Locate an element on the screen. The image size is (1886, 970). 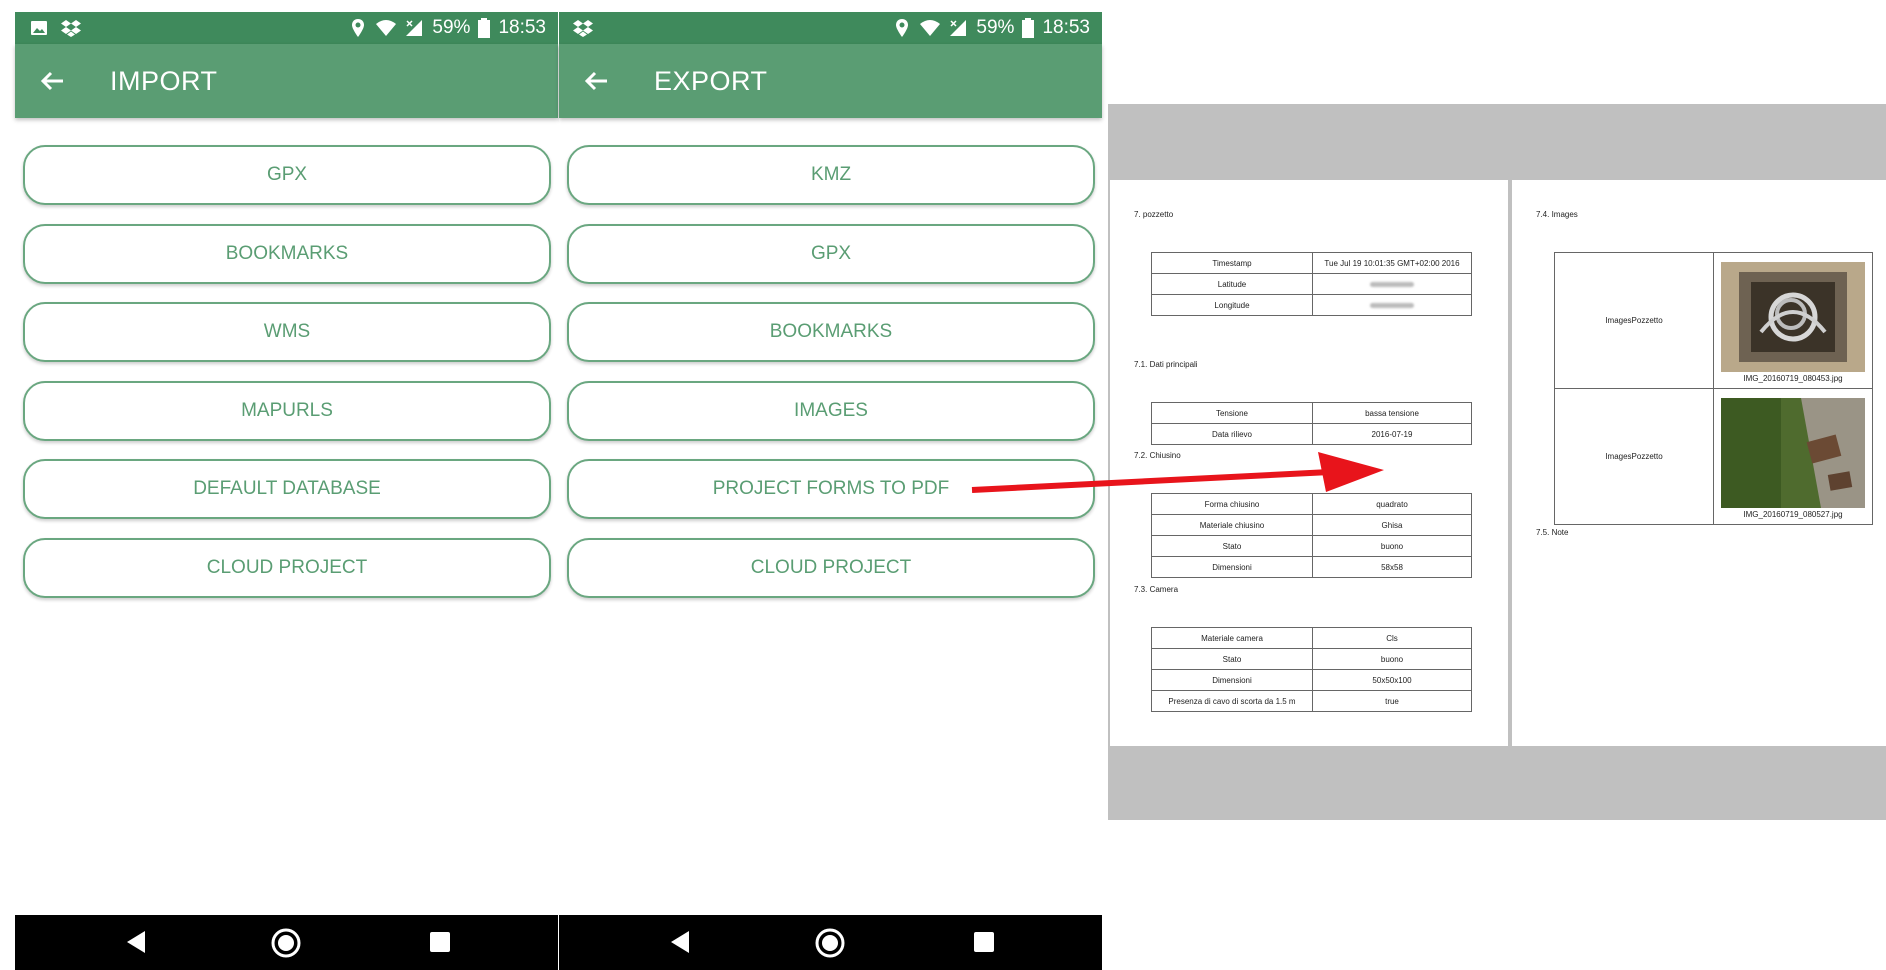
navigation-bar is located at coordinates (286, 942).